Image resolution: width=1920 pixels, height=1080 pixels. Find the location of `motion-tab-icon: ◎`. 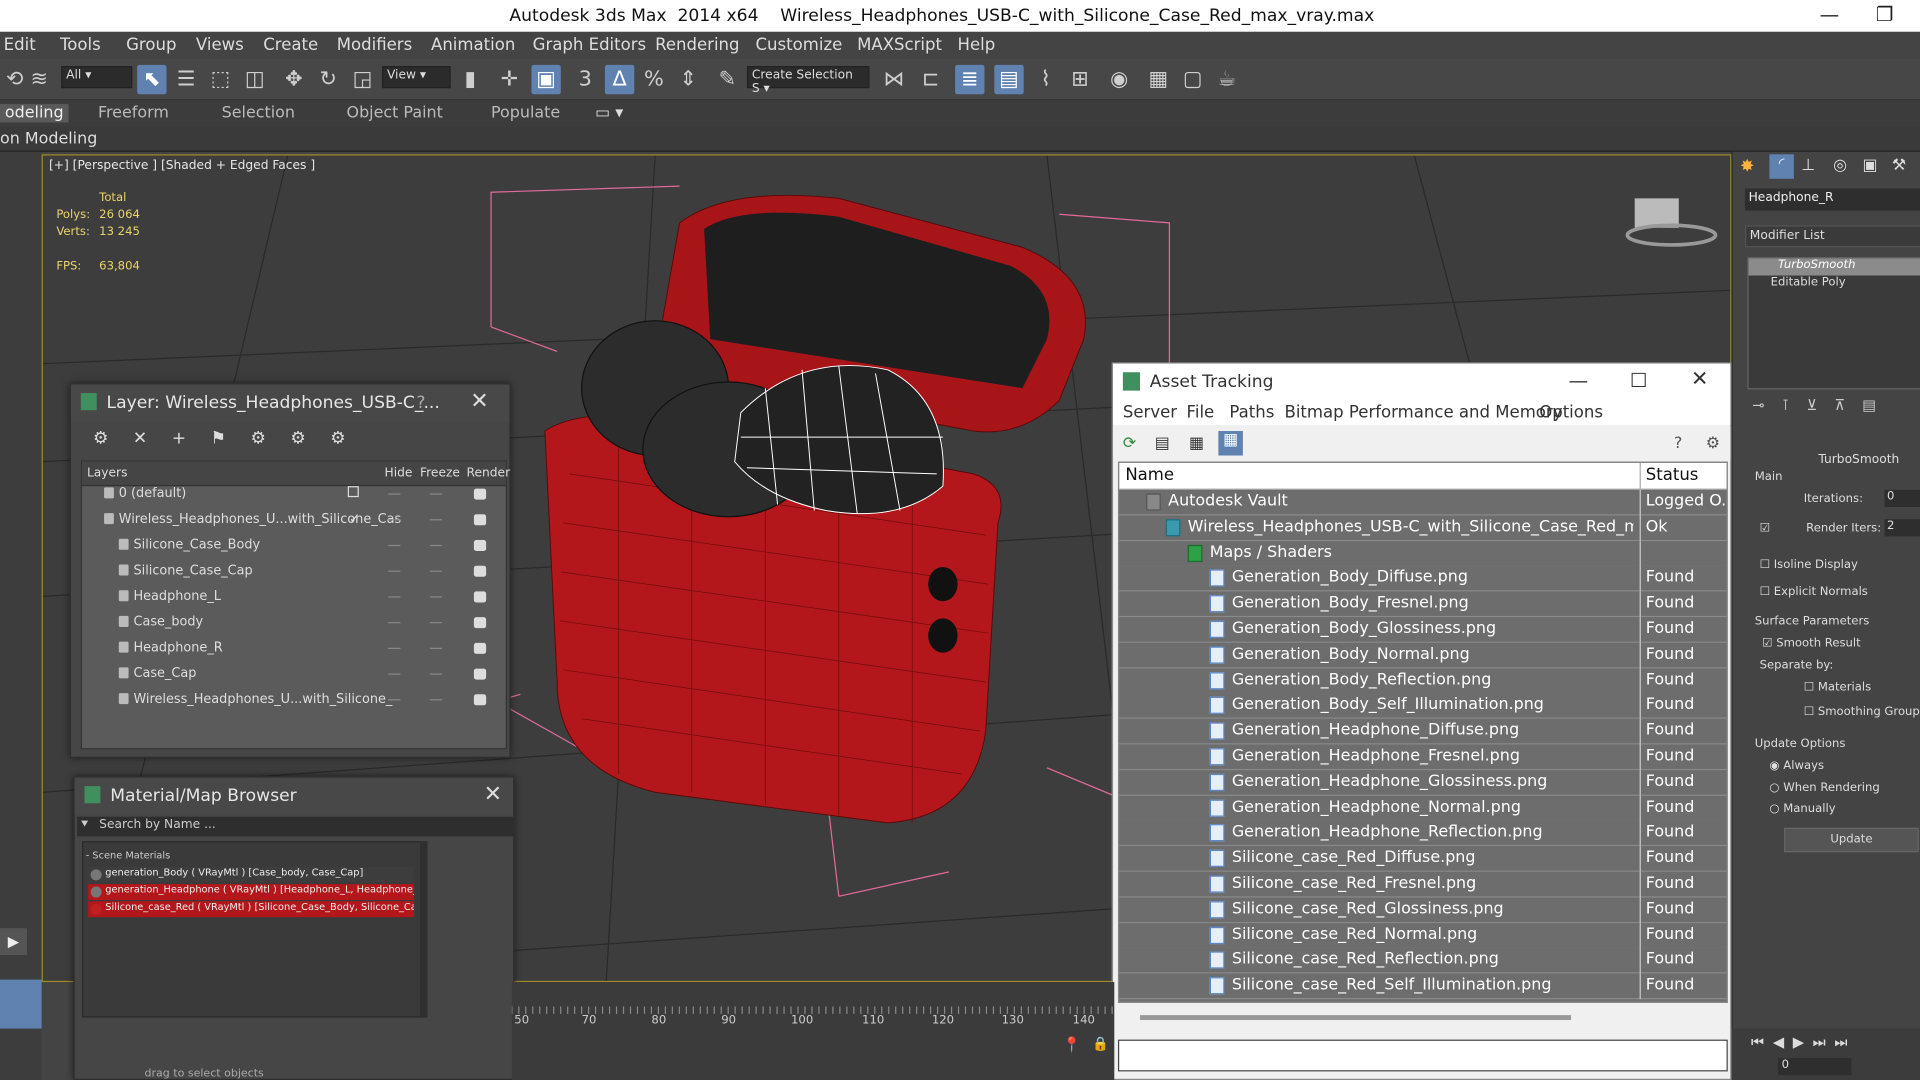

motion-tab-icon: ◎ is located at coordinates (1840, 166).